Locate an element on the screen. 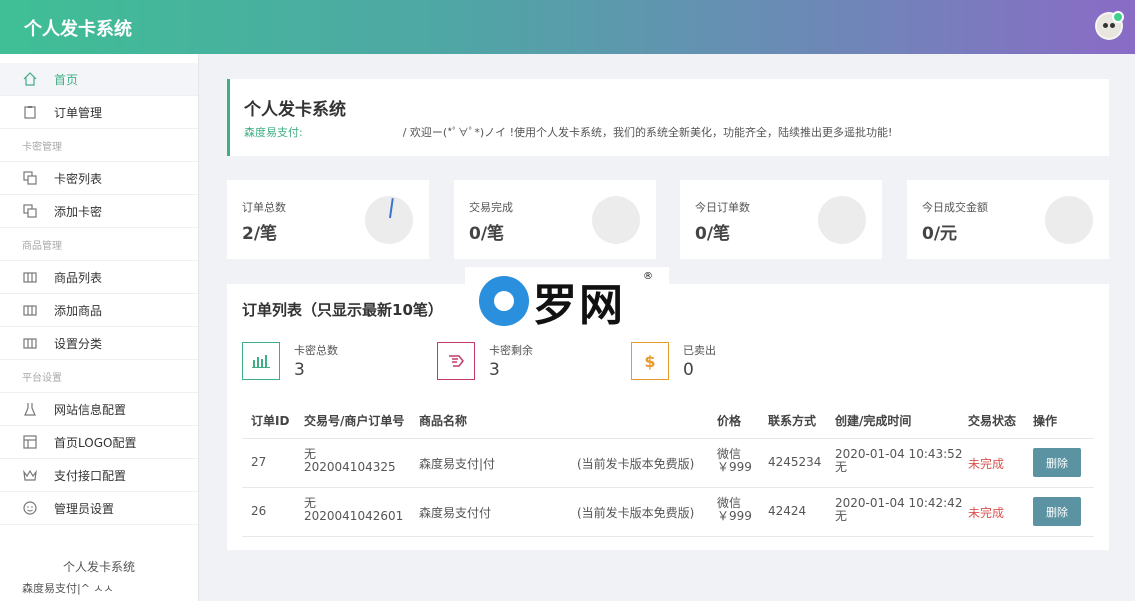  mini-stat-label: 卡密总数 is located at coordinates (316, 350).